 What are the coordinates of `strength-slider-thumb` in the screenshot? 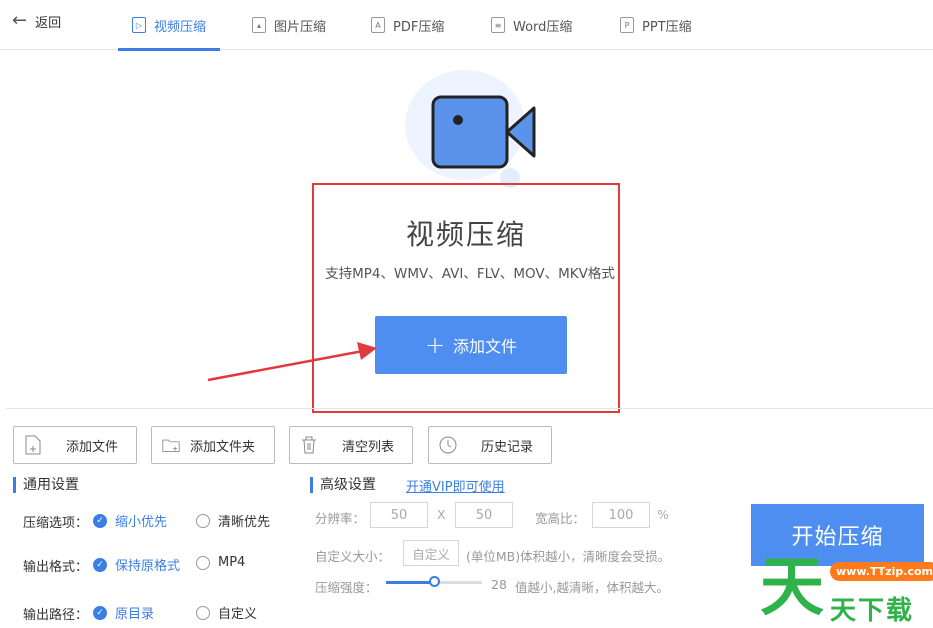 It's located at (434, 581).